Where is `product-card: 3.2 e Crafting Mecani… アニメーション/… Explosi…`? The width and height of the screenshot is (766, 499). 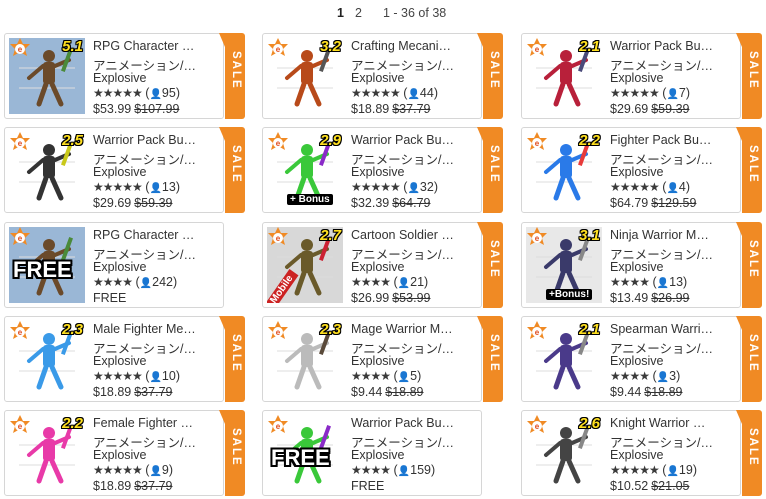 product-card: 3.2 e Crafting Mecani… アニメーション/… Explosi… is located at coordinates (382, 76).